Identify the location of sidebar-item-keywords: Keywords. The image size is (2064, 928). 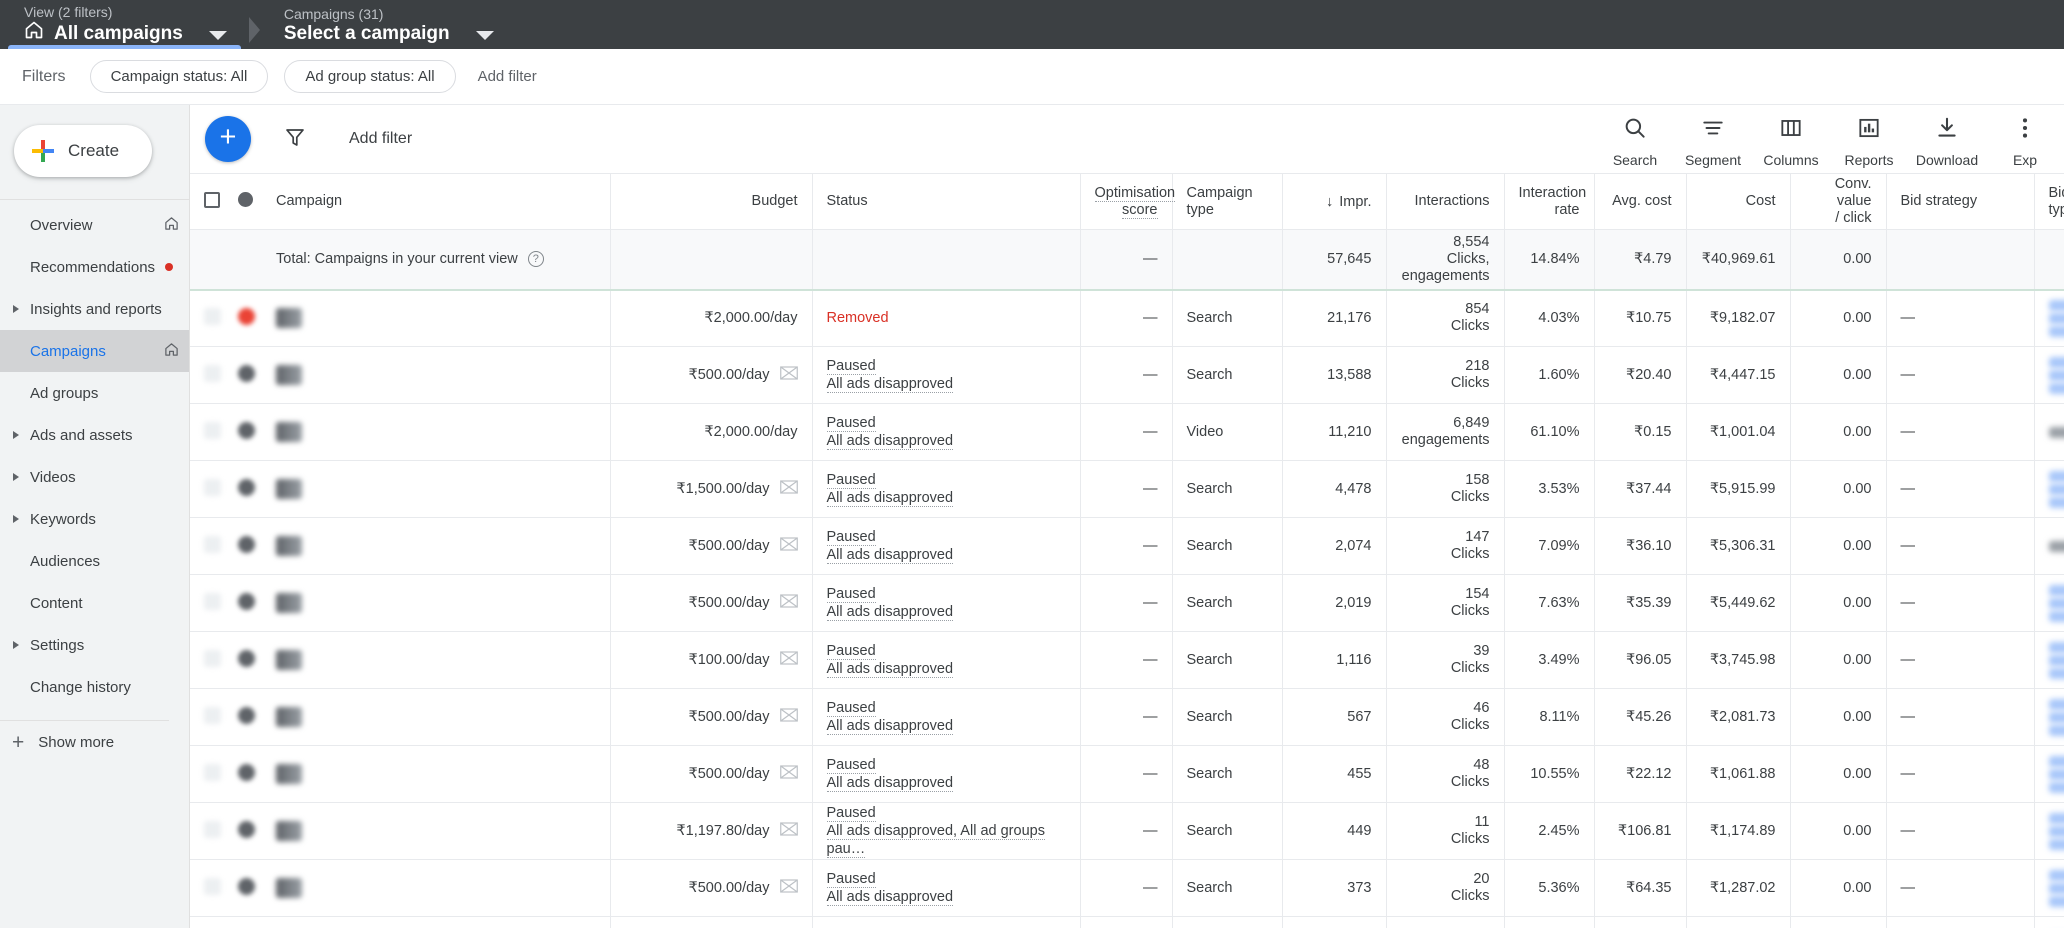
(94, 519).